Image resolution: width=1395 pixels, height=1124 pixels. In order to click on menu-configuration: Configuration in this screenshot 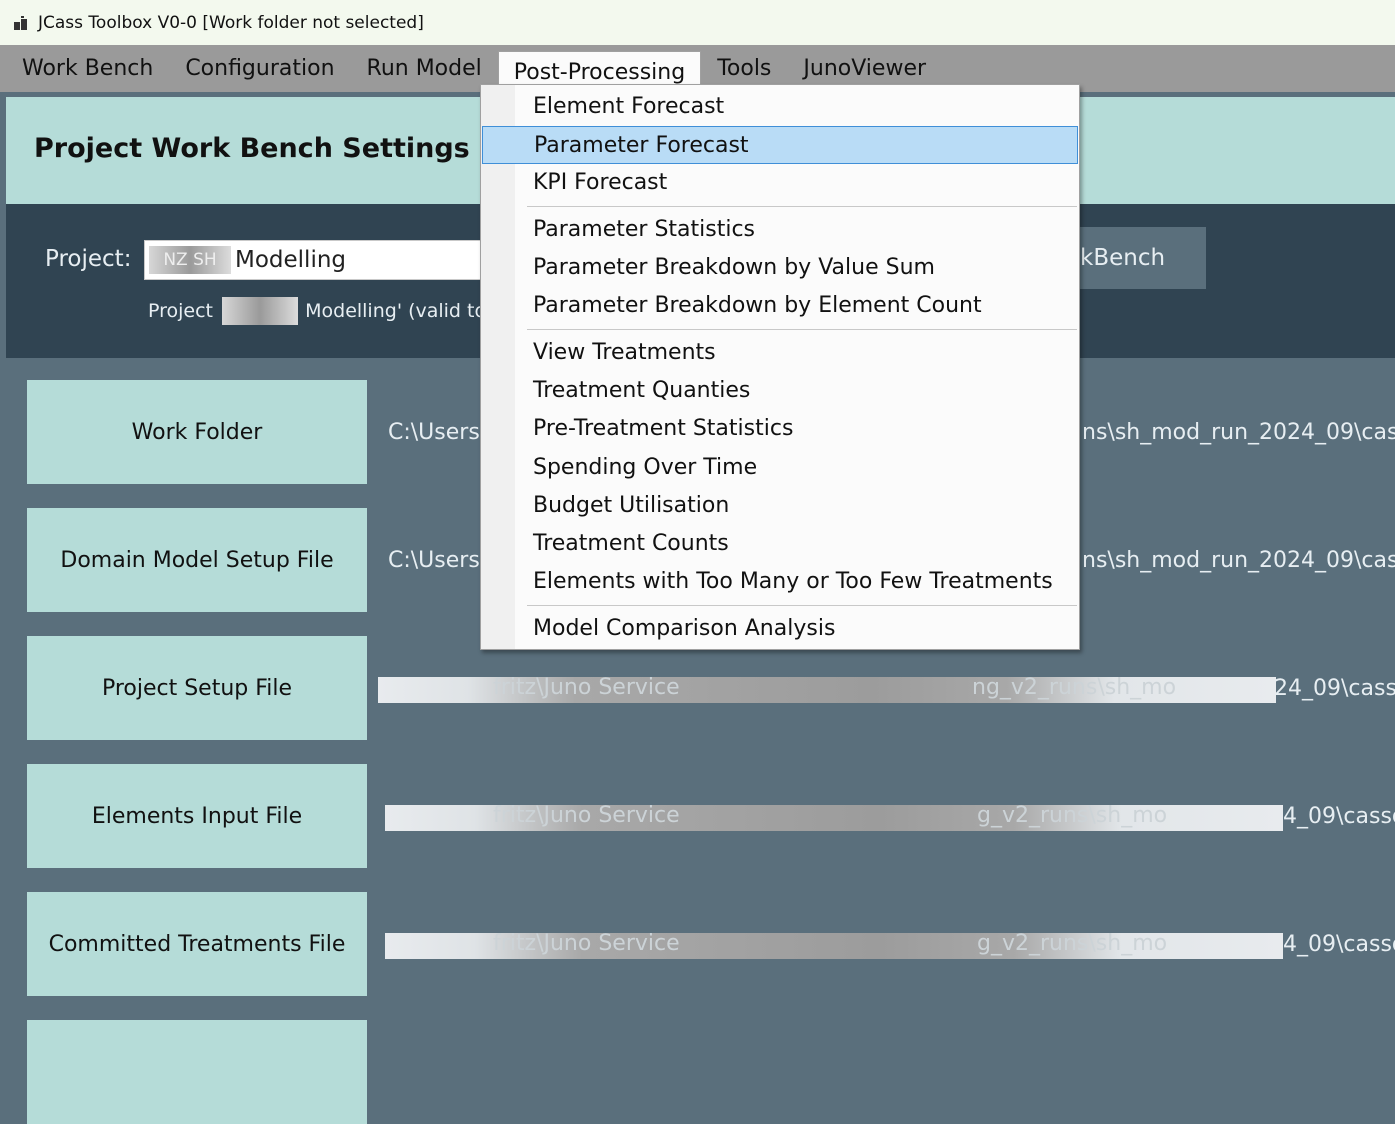, I will do `click(259, 68)`.